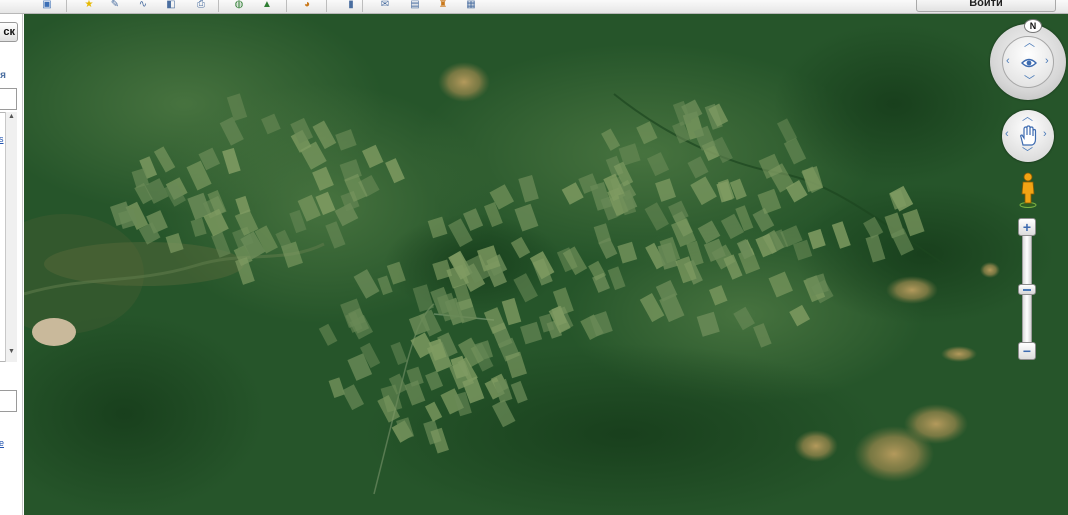 Image resolution: width=1068 pixels, height=515 pixels. What do you see at coordinates (143, 7) in the screenshot?
I see `path-icon: ∿` at bounding box center [143, 7].